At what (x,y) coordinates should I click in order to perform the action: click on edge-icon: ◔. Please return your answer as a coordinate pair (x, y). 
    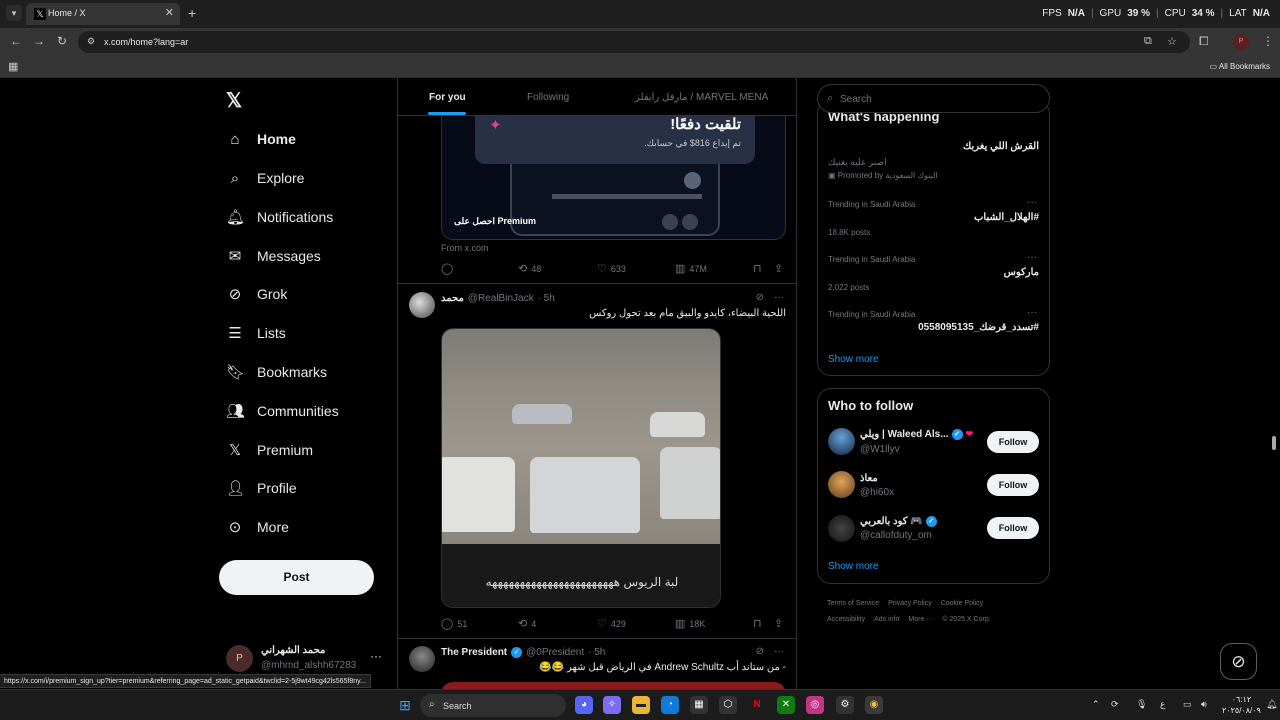
    Looking at the image, I should click on (670, 705).